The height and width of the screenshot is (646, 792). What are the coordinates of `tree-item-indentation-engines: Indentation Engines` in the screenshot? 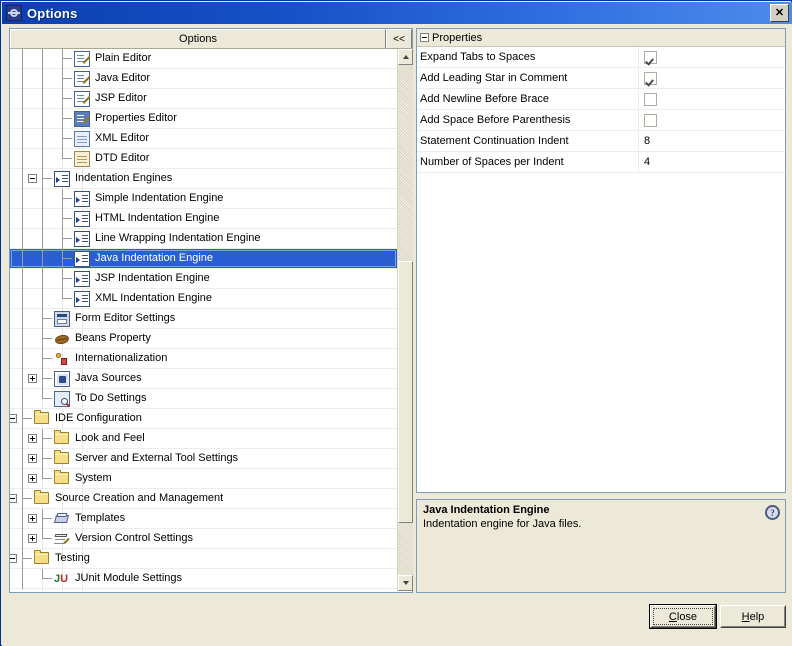 It's located at (203, 179).